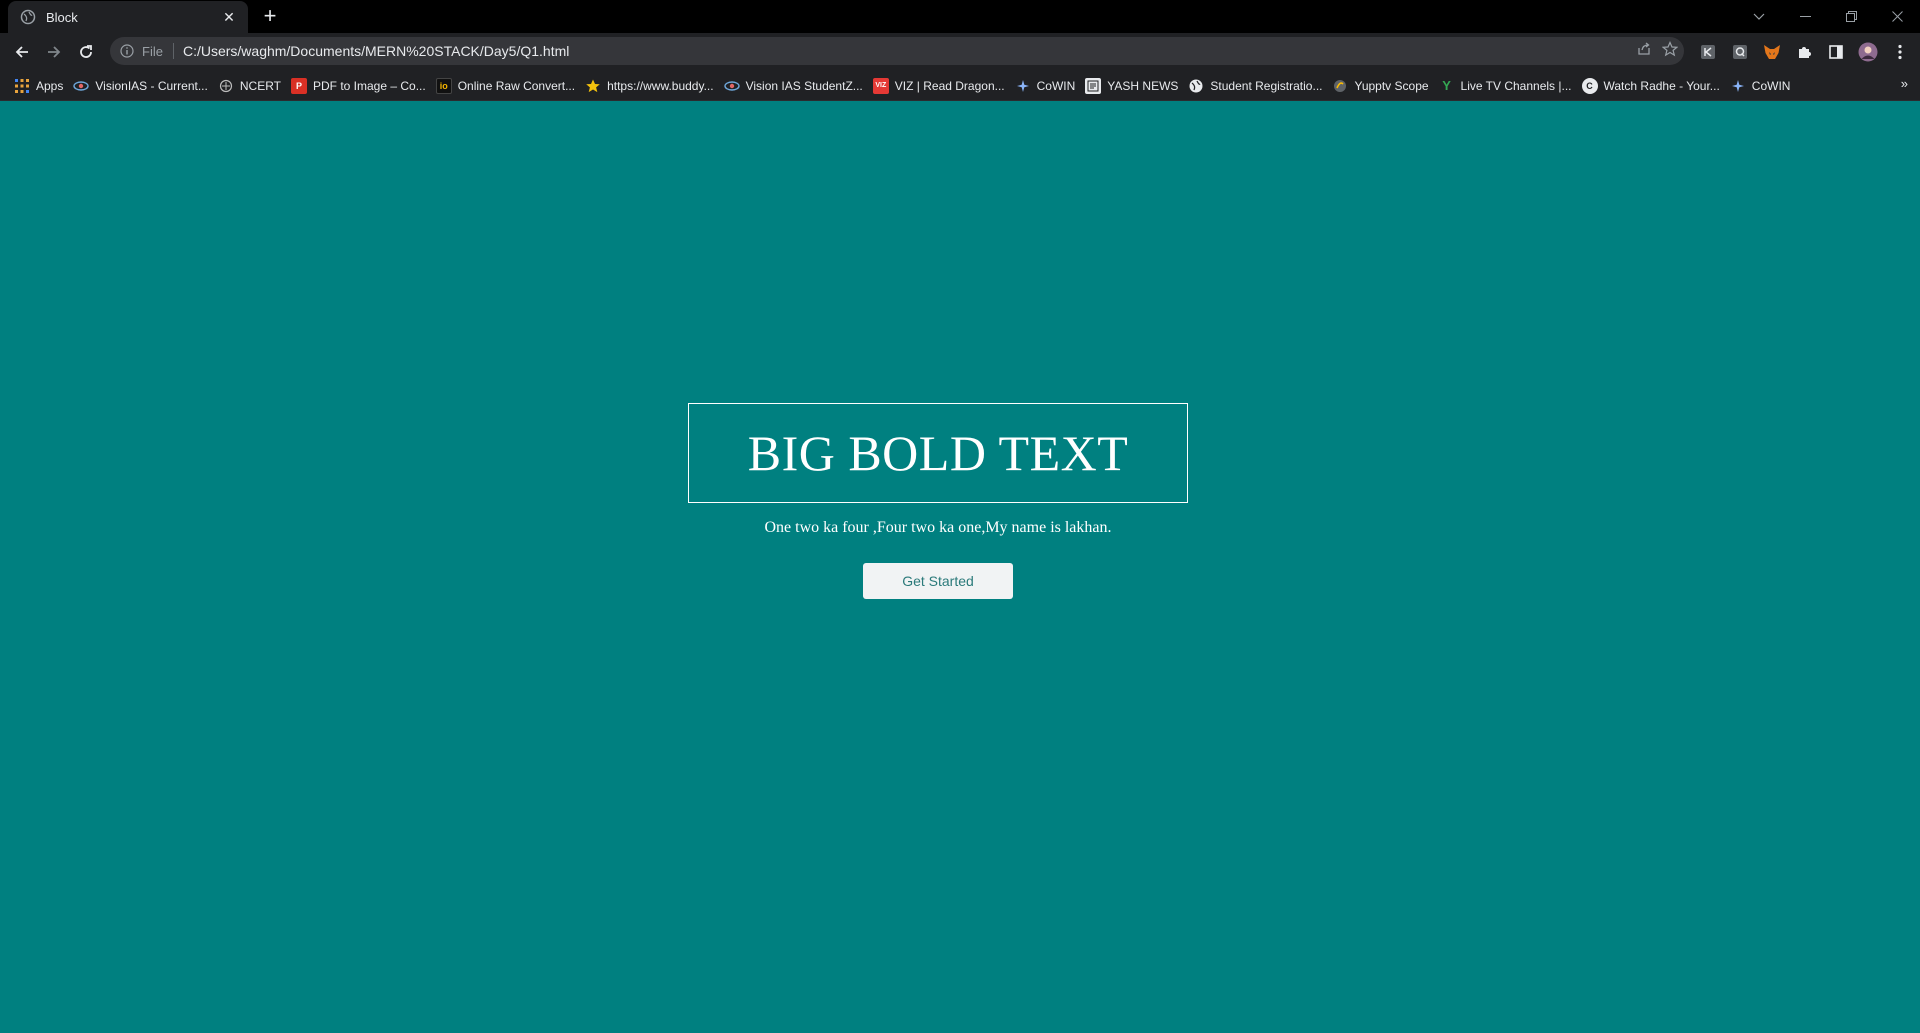 This screenshot has width=1920, height=1033. I want to click on get-started-button: Get Started, so click(938, 581).